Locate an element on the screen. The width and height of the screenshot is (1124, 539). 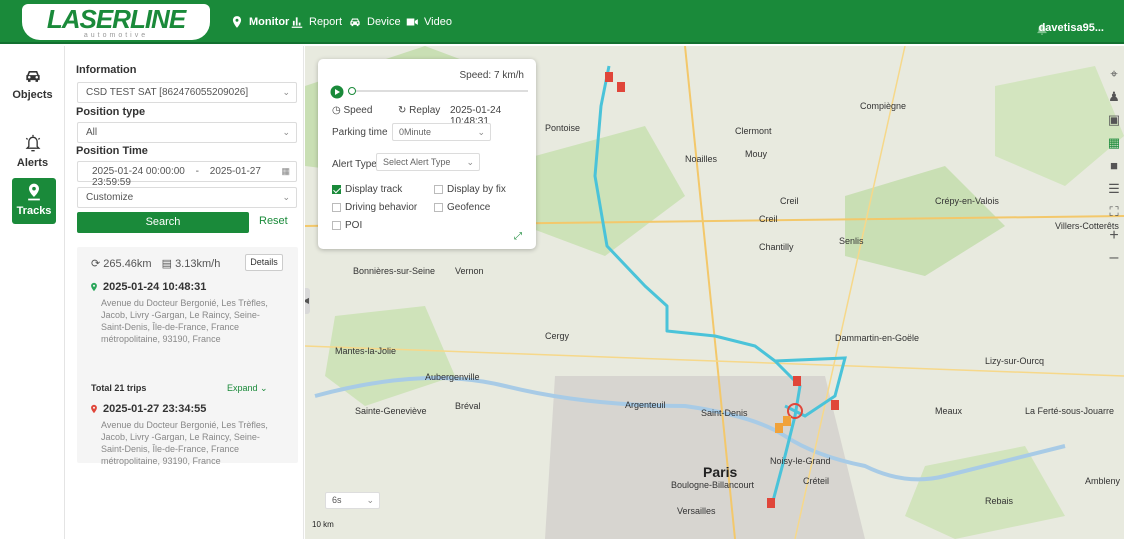
nav-video: Video is located at coordinates (428, 22).